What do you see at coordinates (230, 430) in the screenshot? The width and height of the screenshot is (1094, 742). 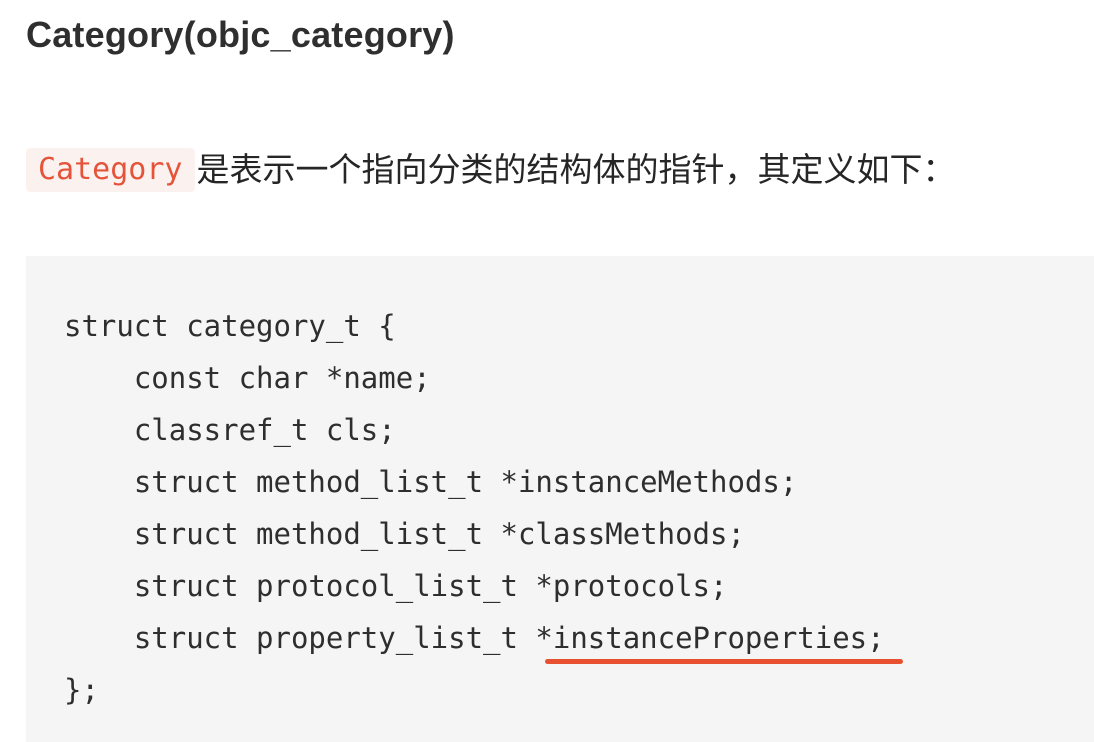 I see `code-line-3: classref_t cls;` at bounding box center [230, 430].